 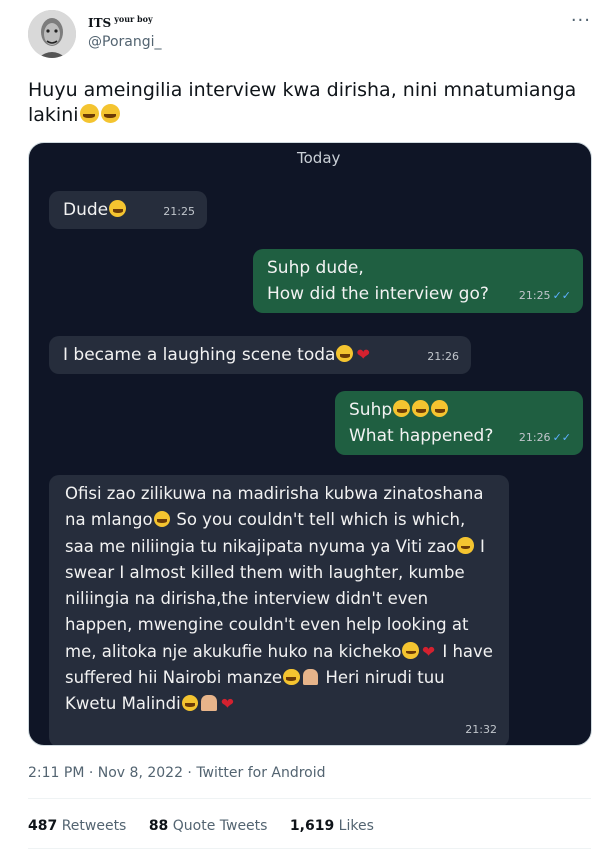 What do you see at coordinates (319, 158) in the screenshot?
I see `chat-day-label: Today` at bounding box center [319, 158].